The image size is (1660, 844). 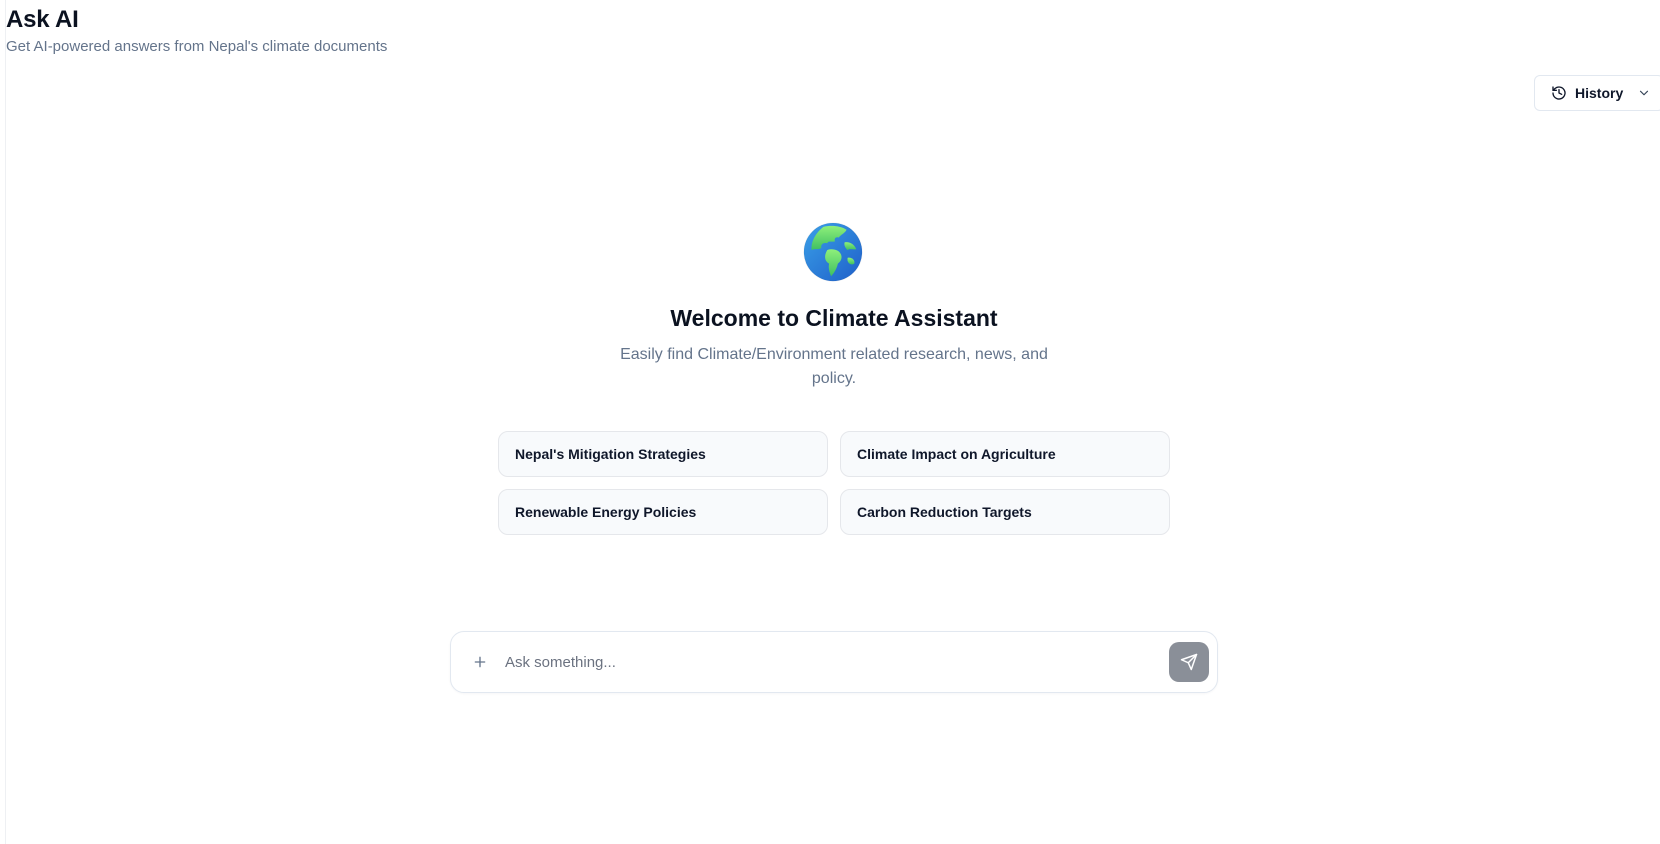 I want to click on send-button, so click(x=1189, y=662).